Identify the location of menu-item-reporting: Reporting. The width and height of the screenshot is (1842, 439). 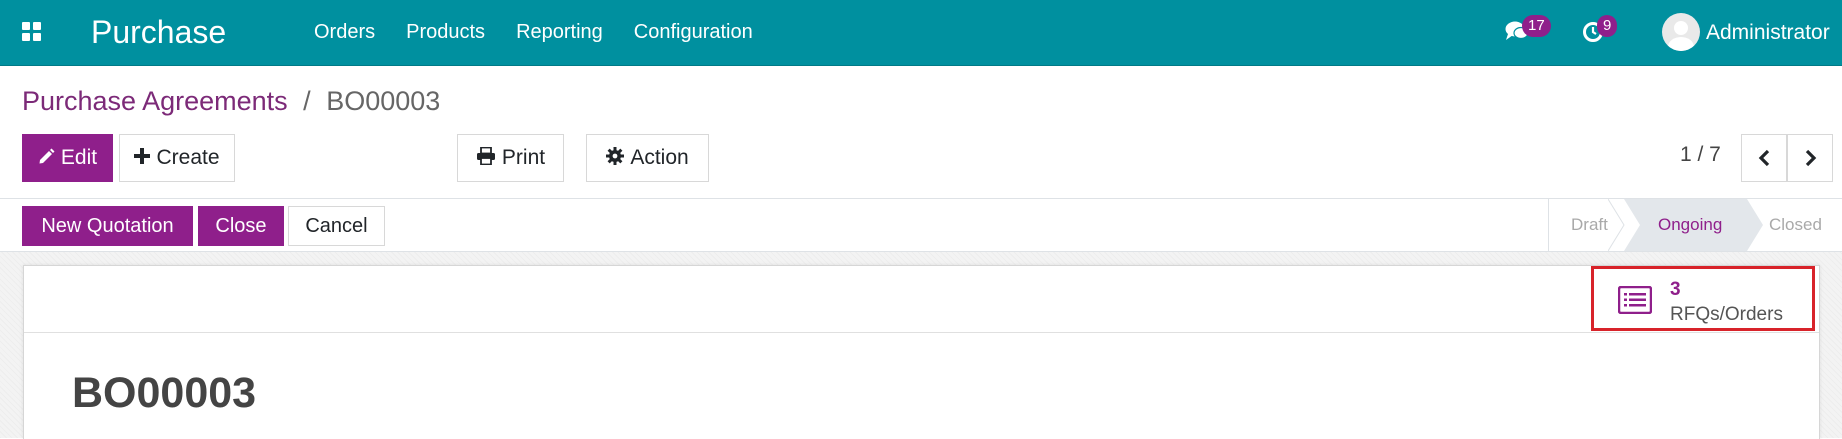
(559, 32).